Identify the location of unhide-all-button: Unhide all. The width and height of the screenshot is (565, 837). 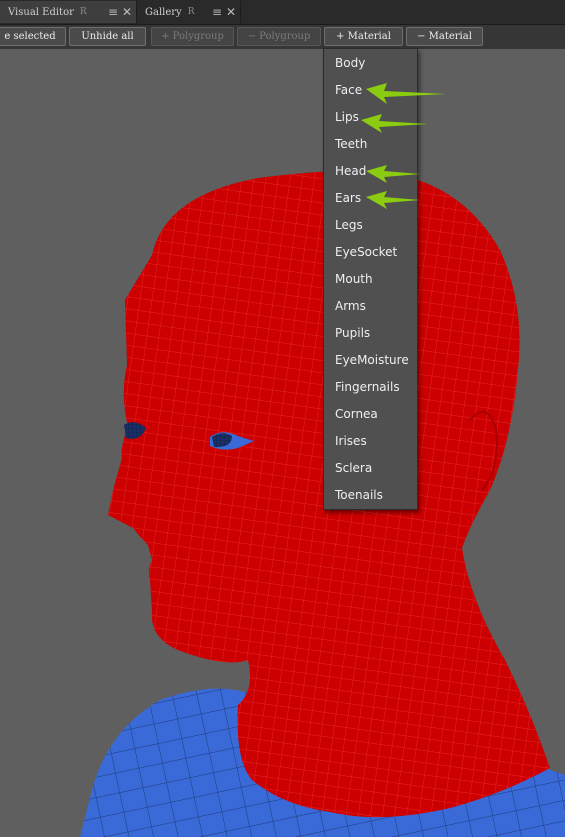
(107, 36).